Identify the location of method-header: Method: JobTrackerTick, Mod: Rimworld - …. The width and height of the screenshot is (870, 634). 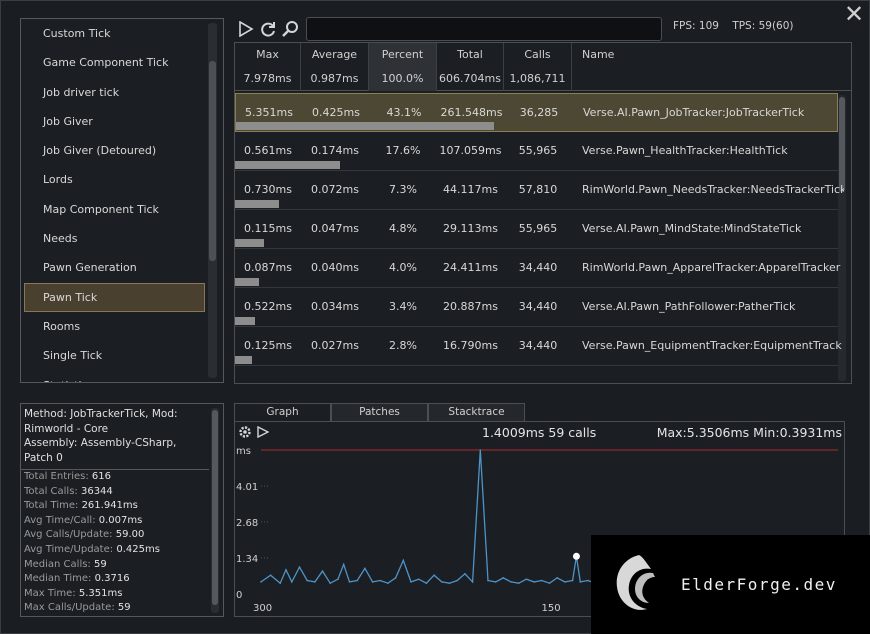
(115, 437).